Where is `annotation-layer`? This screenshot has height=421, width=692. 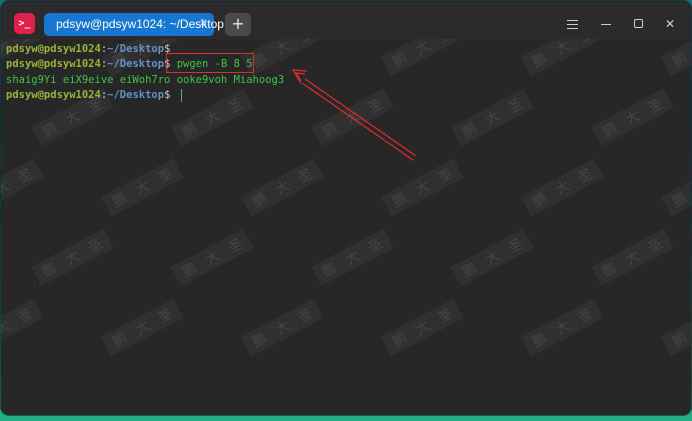
annotation-layer is located at coordinates (354, 115).